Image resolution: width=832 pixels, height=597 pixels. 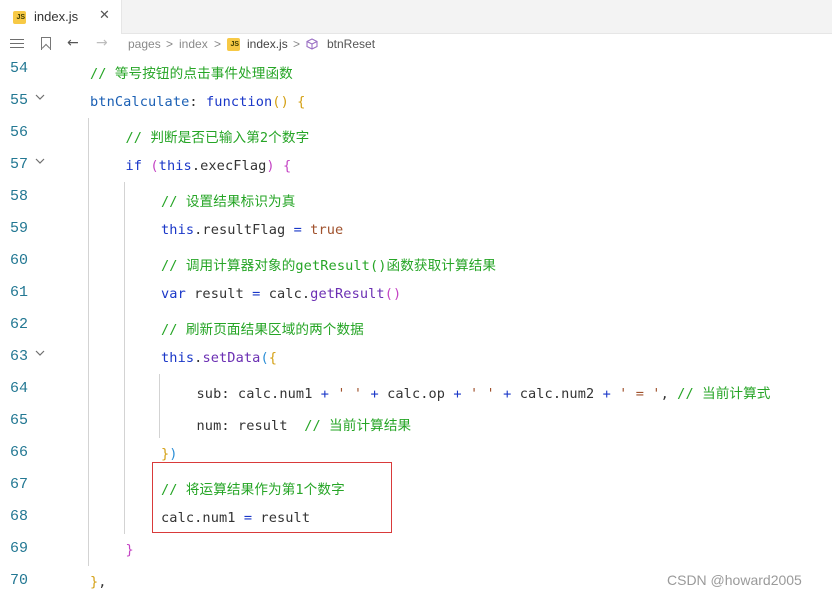 I want to click on code-token: .resultFlag, so click(x=244, y=230).